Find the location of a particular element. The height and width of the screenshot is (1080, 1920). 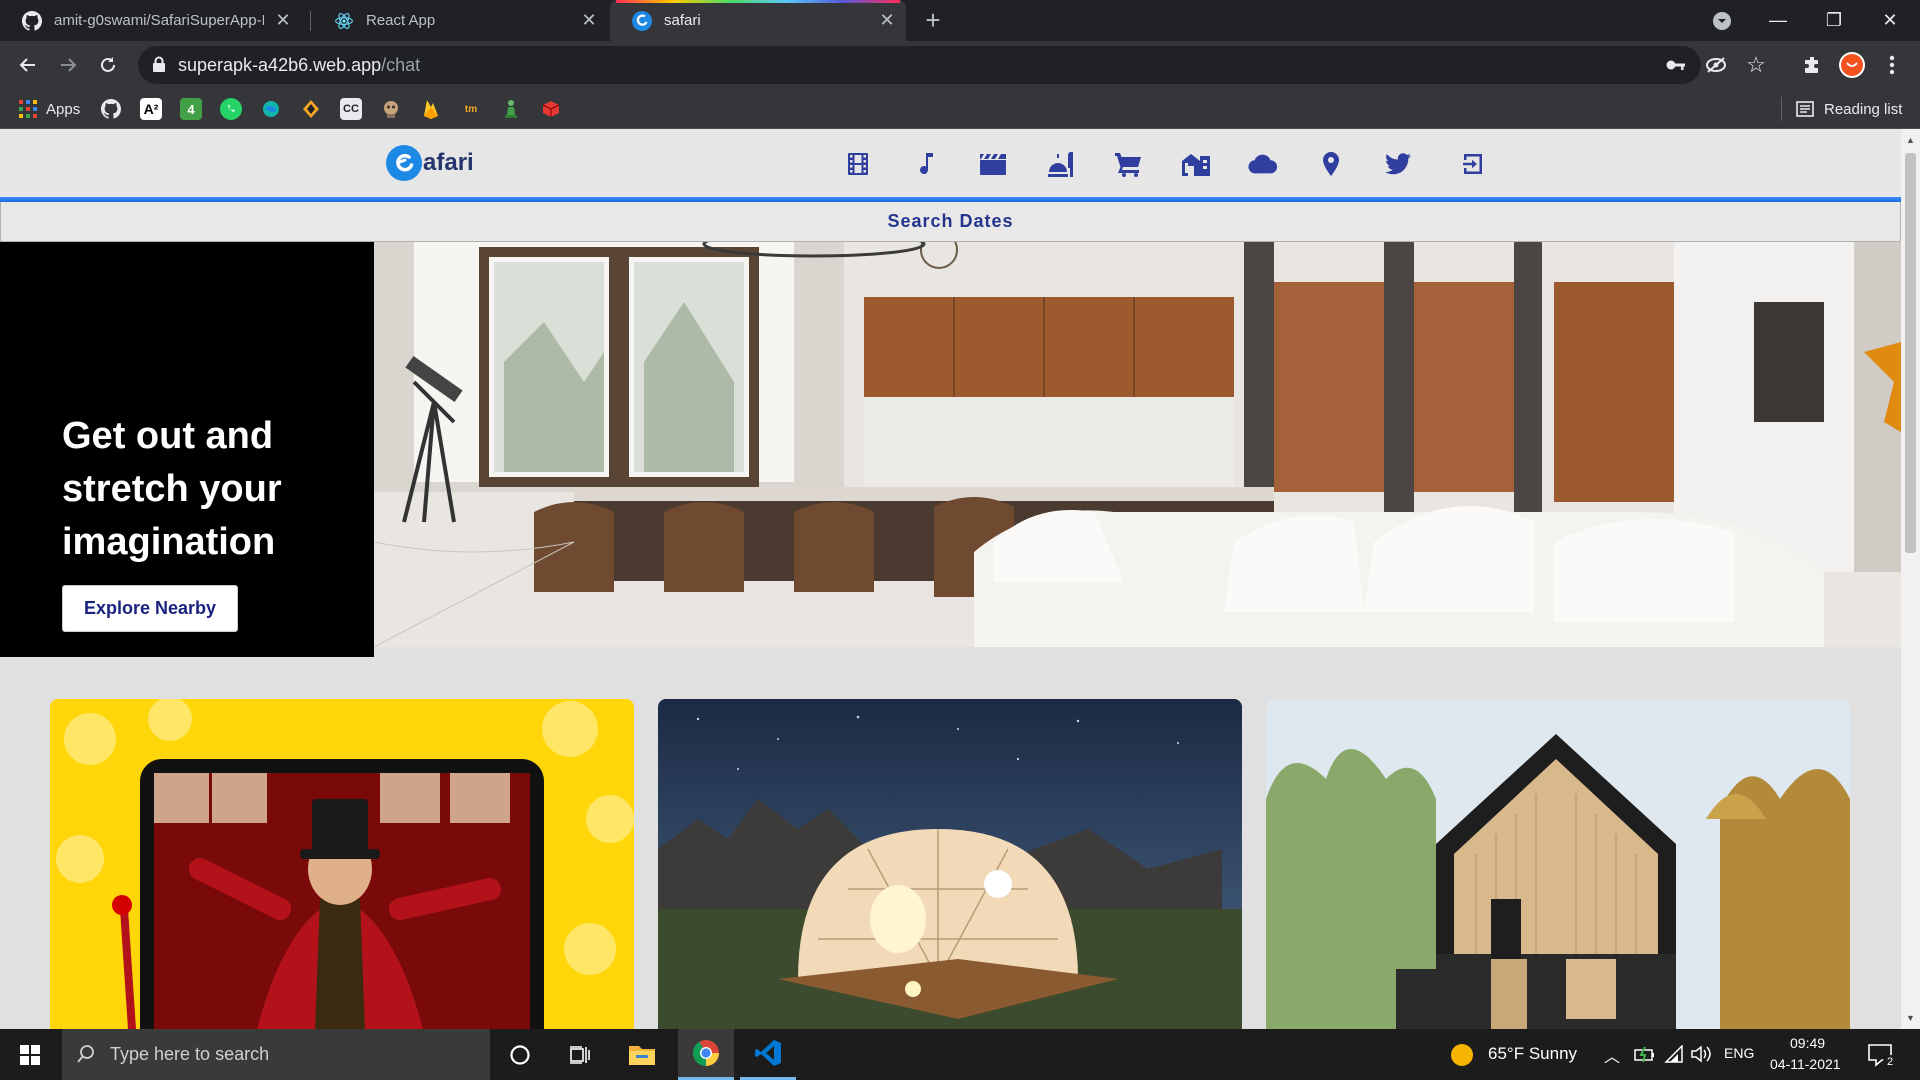

bookmark-superscript-a-icon: A² is located at coordinates (151, 109).